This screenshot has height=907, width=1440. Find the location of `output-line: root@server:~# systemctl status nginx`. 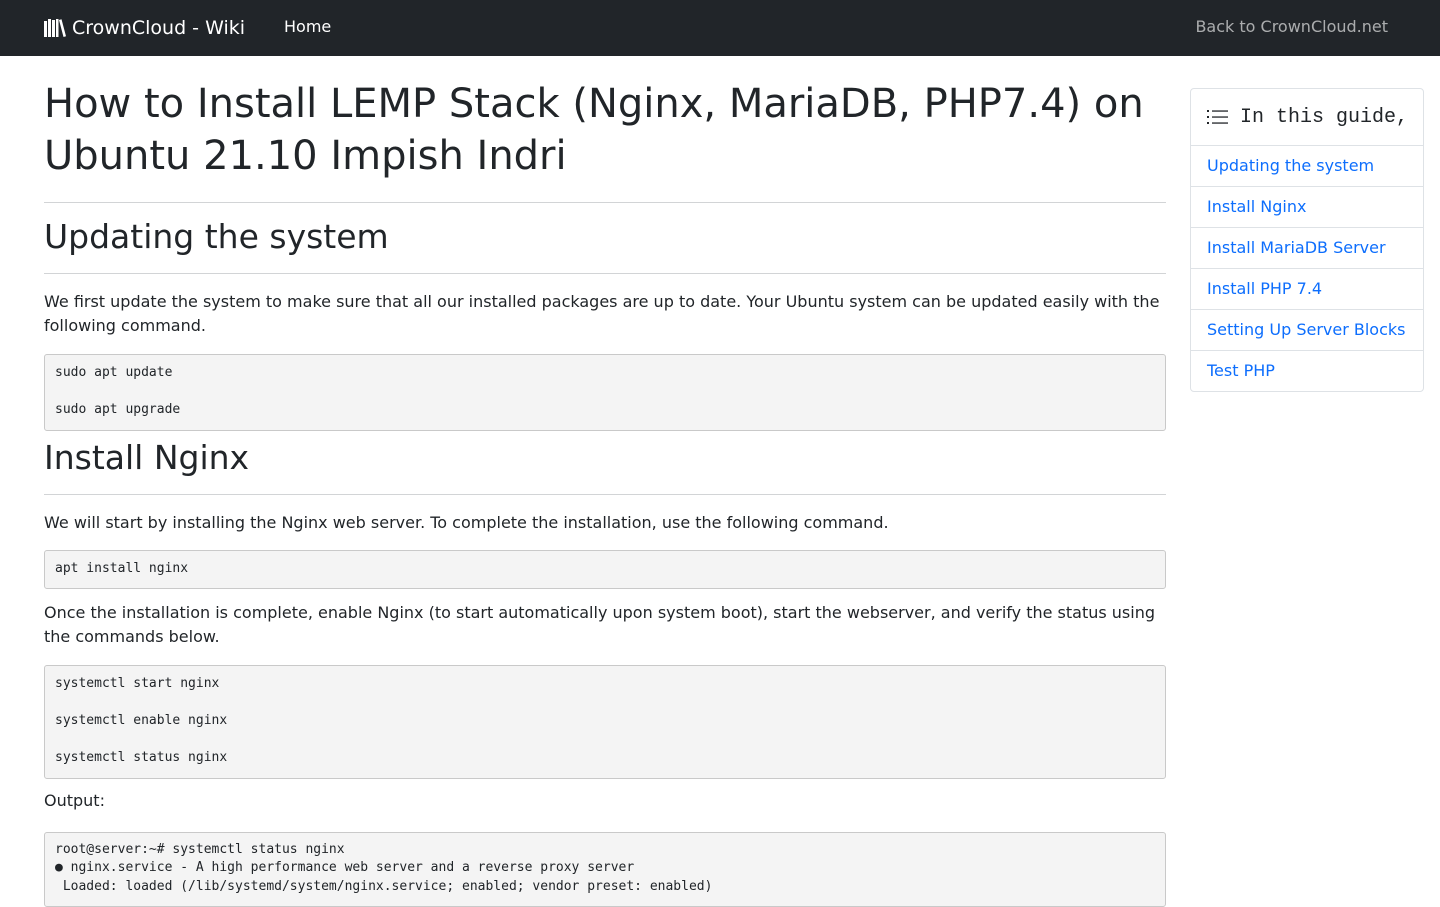

output-line: root@server:~# systemctl status nginx is located at coordinates (605, 850).